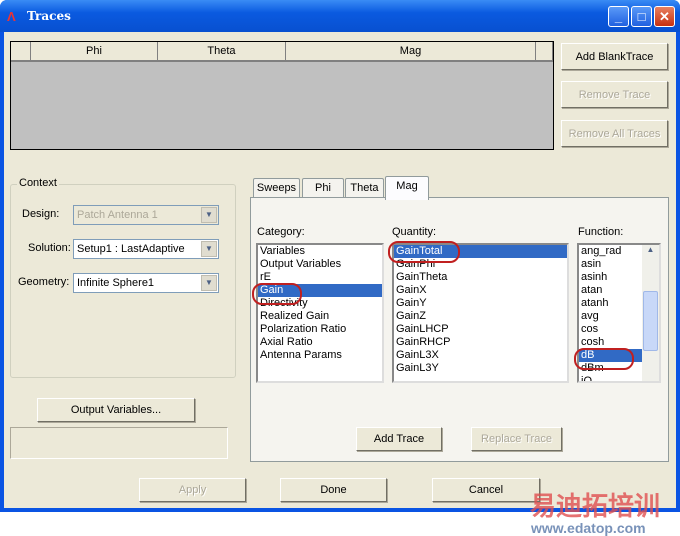 The width and height of the screenshot is (680, 536). Describe the element at coordinates (399, 439) in the screenshot. I see `add-trace-button: Add Trace` at that location.